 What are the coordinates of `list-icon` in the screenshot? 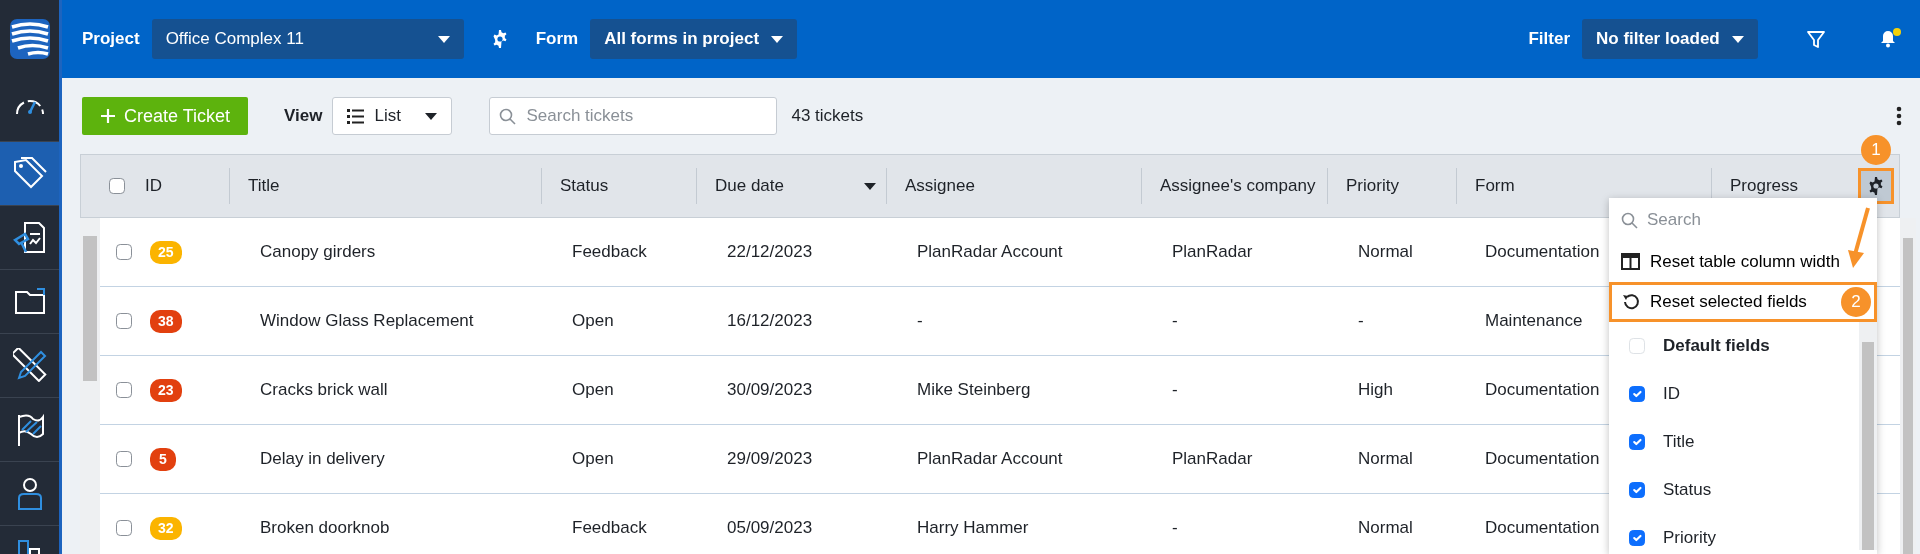 It's located at (356, 116).